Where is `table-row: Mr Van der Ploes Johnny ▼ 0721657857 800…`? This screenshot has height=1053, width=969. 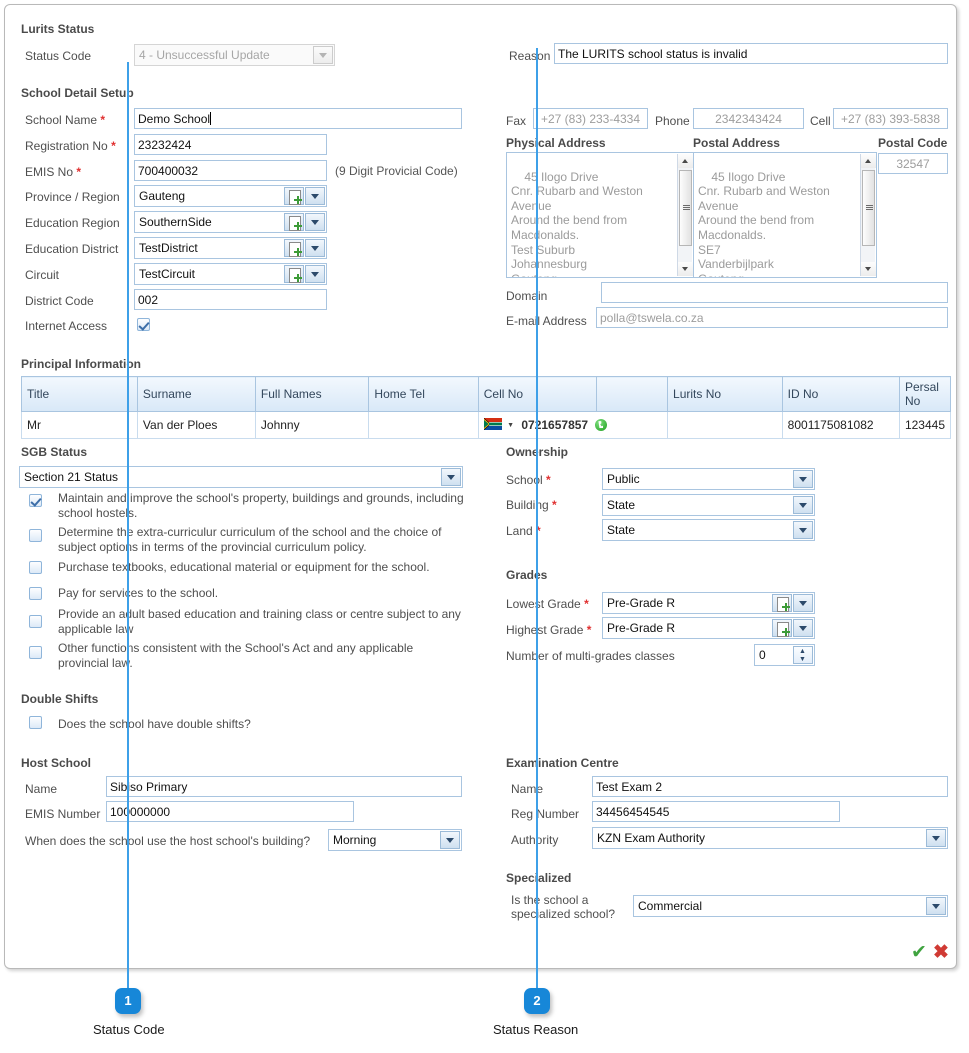
table-row: Mr Van der Ploes Johnny ▼ 0721657857 800… is located at coordinates (486, 425).